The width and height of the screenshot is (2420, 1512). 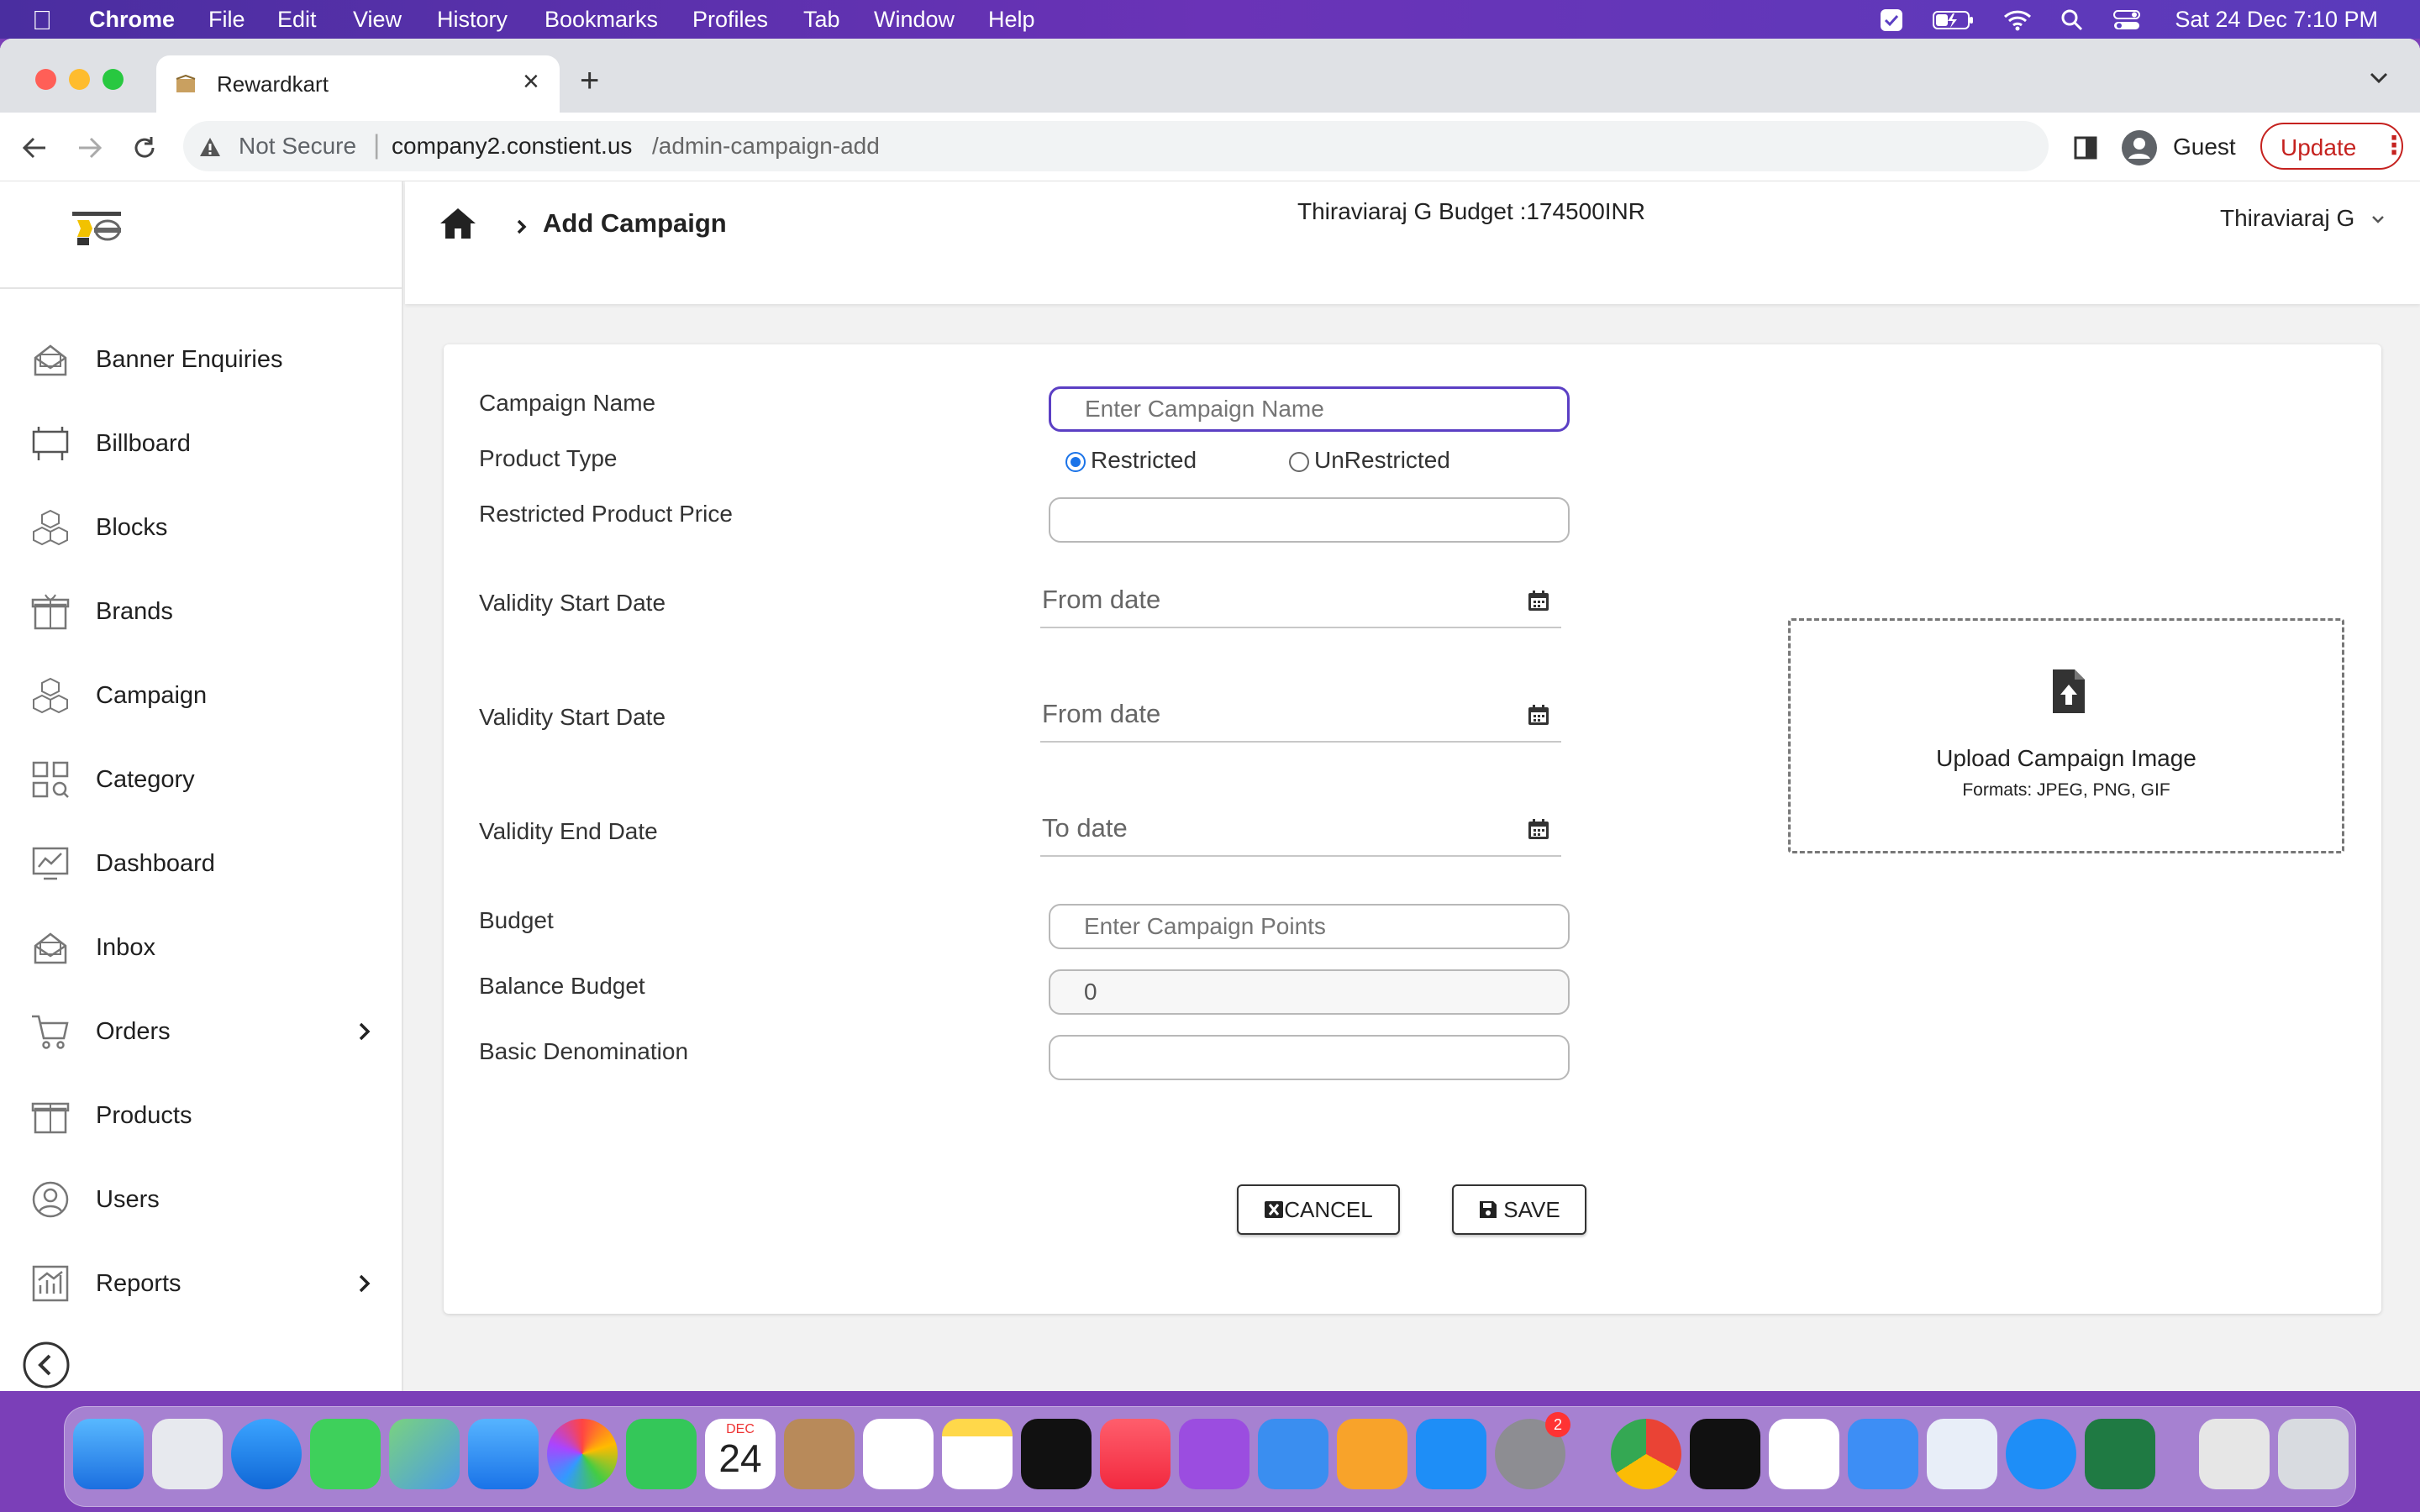 What do you see at coordinates (2066, 790) in the screenshot?
I see `upload-formats: Formats: JPEG, PNG, GIF` at bounding box center [2066, 790].